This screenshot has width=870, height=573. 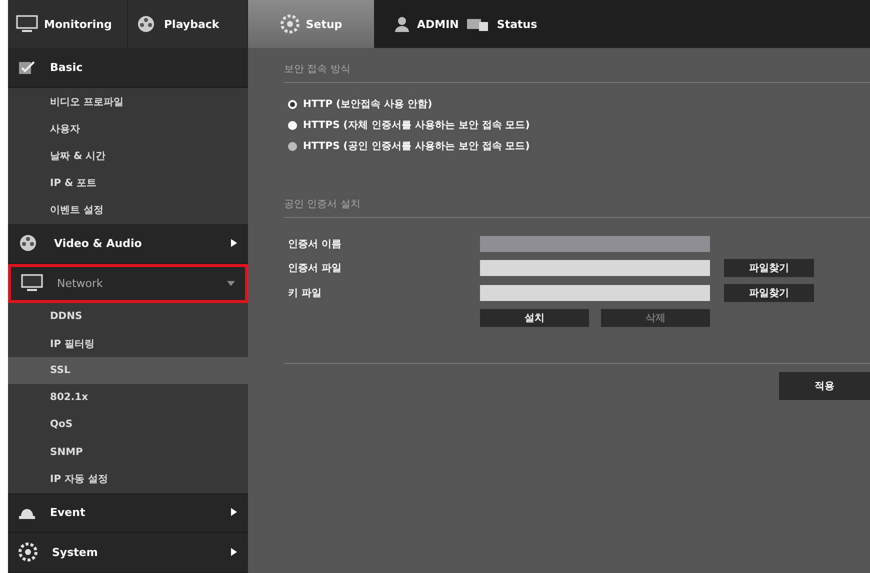 What do you see at coordinates (128, 128) in the screenshot?
I see `sidebar-item: 사용자` at bounding box center [128, 128].